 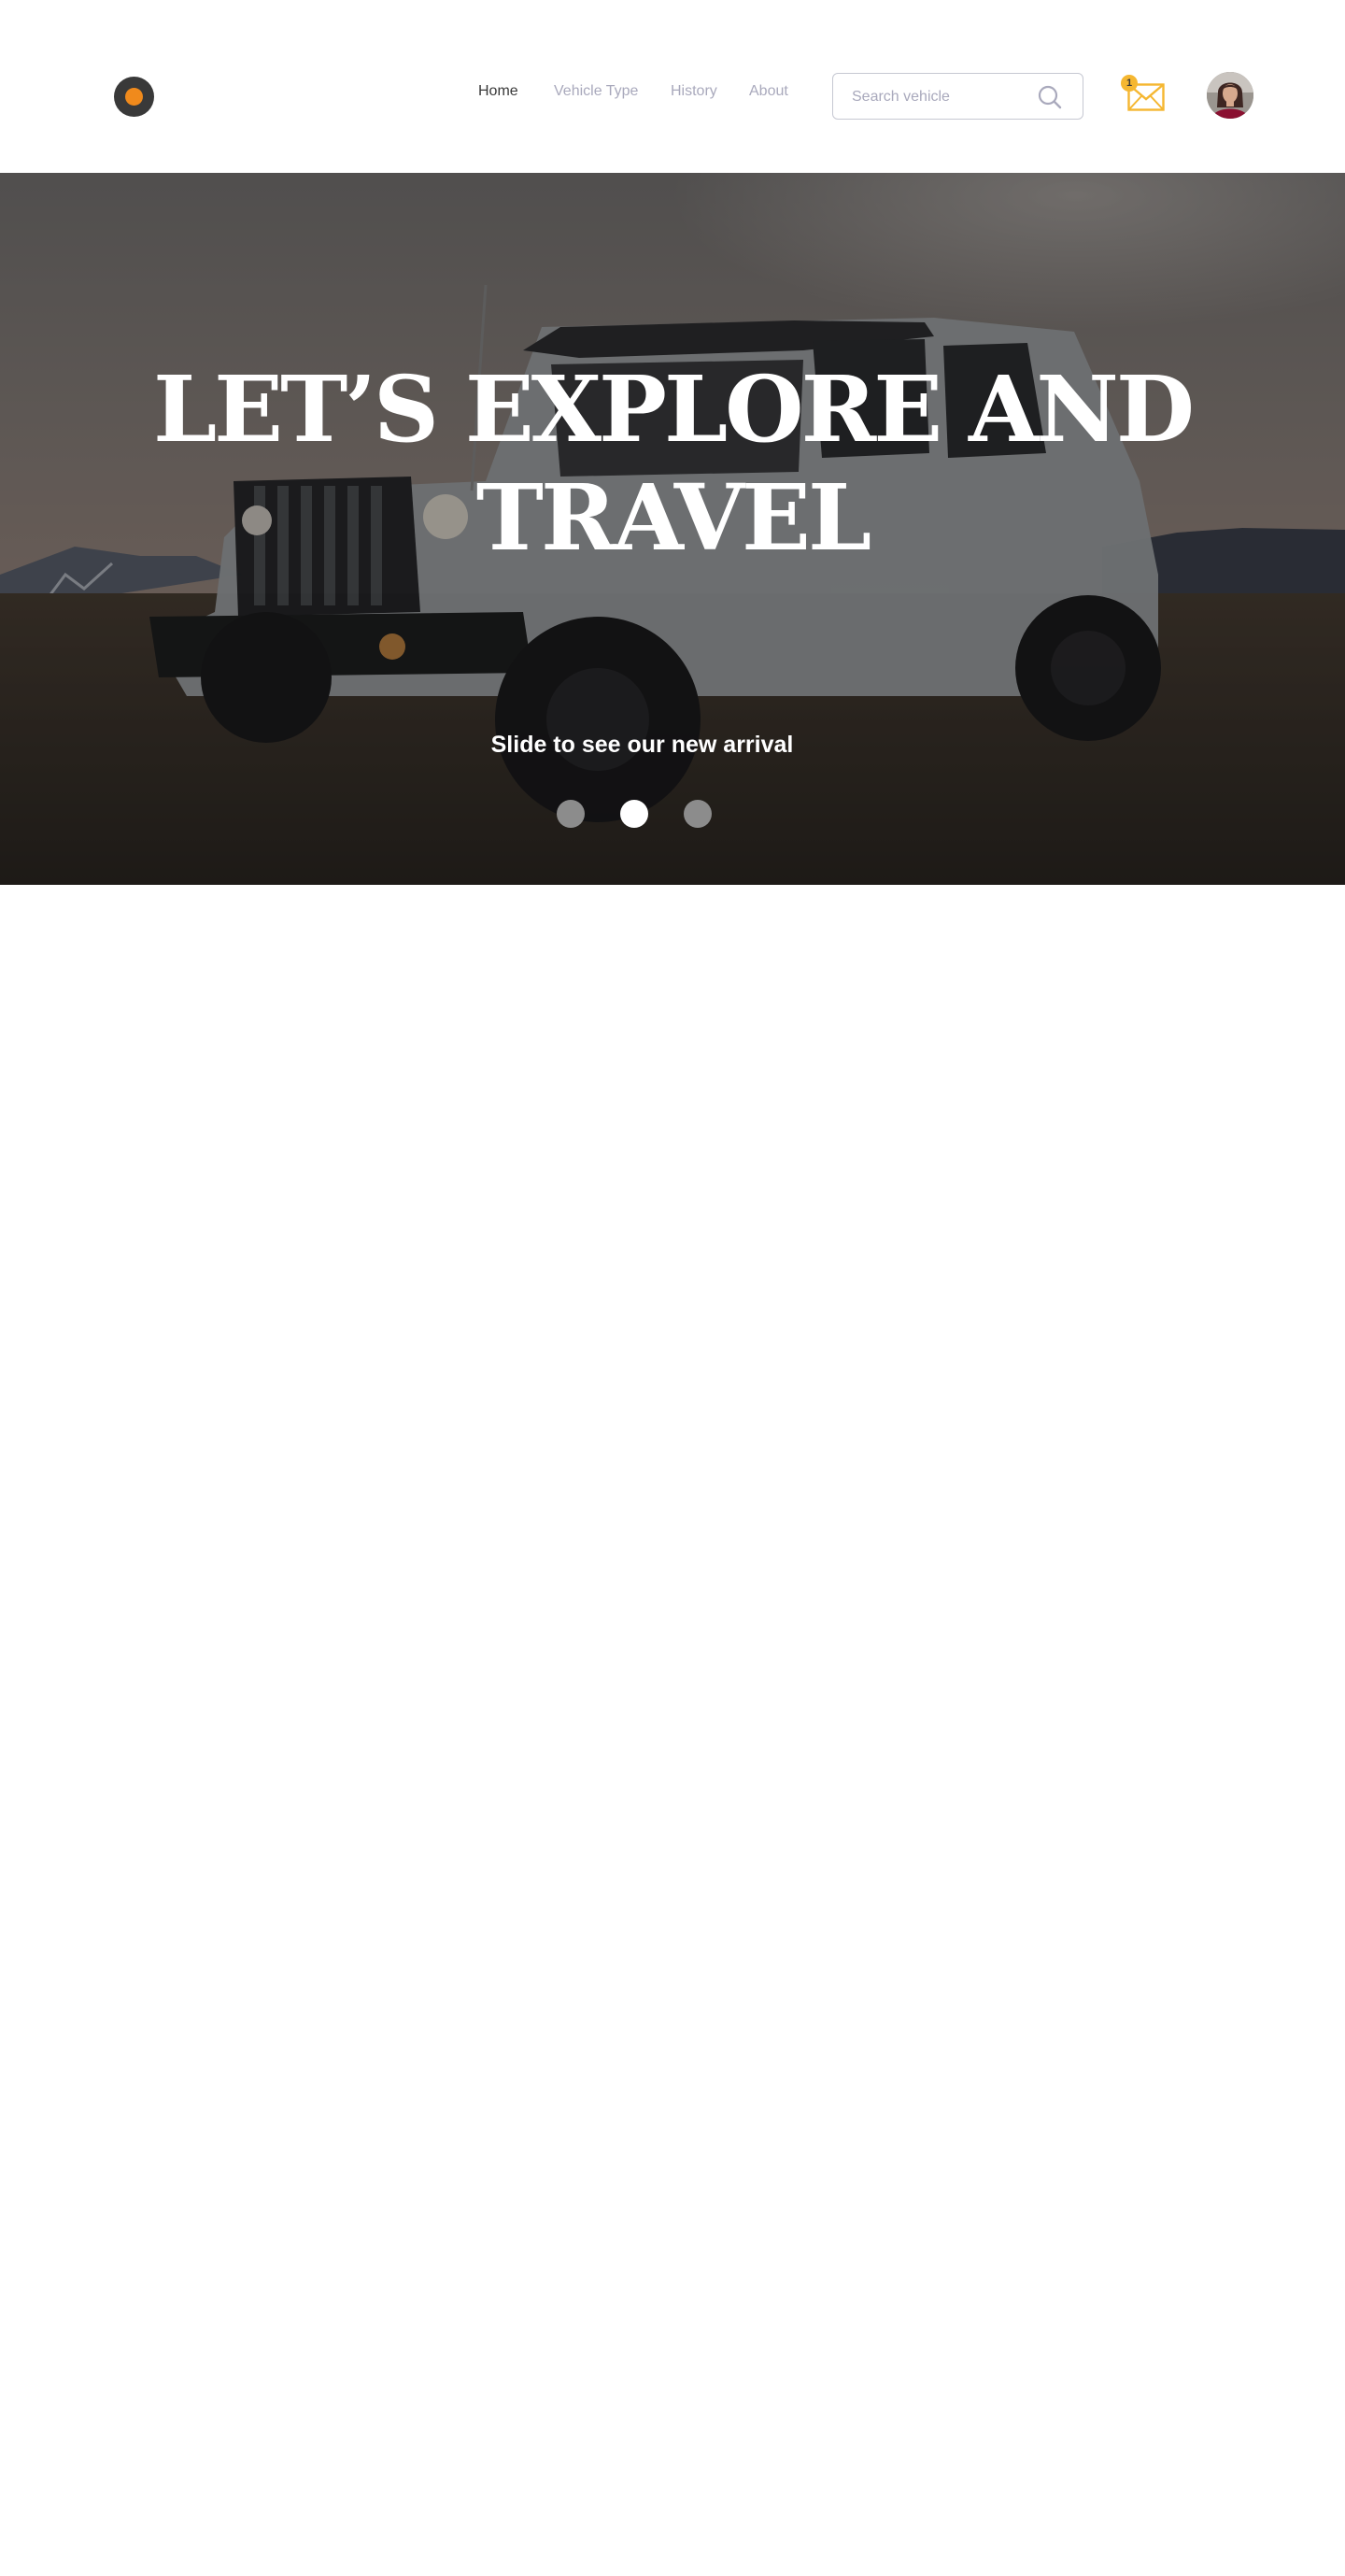 What do you see at coordinates (1144, 96) in the screenshot?
I see `notifications-button: 1` at bounding box center [1144, 96].